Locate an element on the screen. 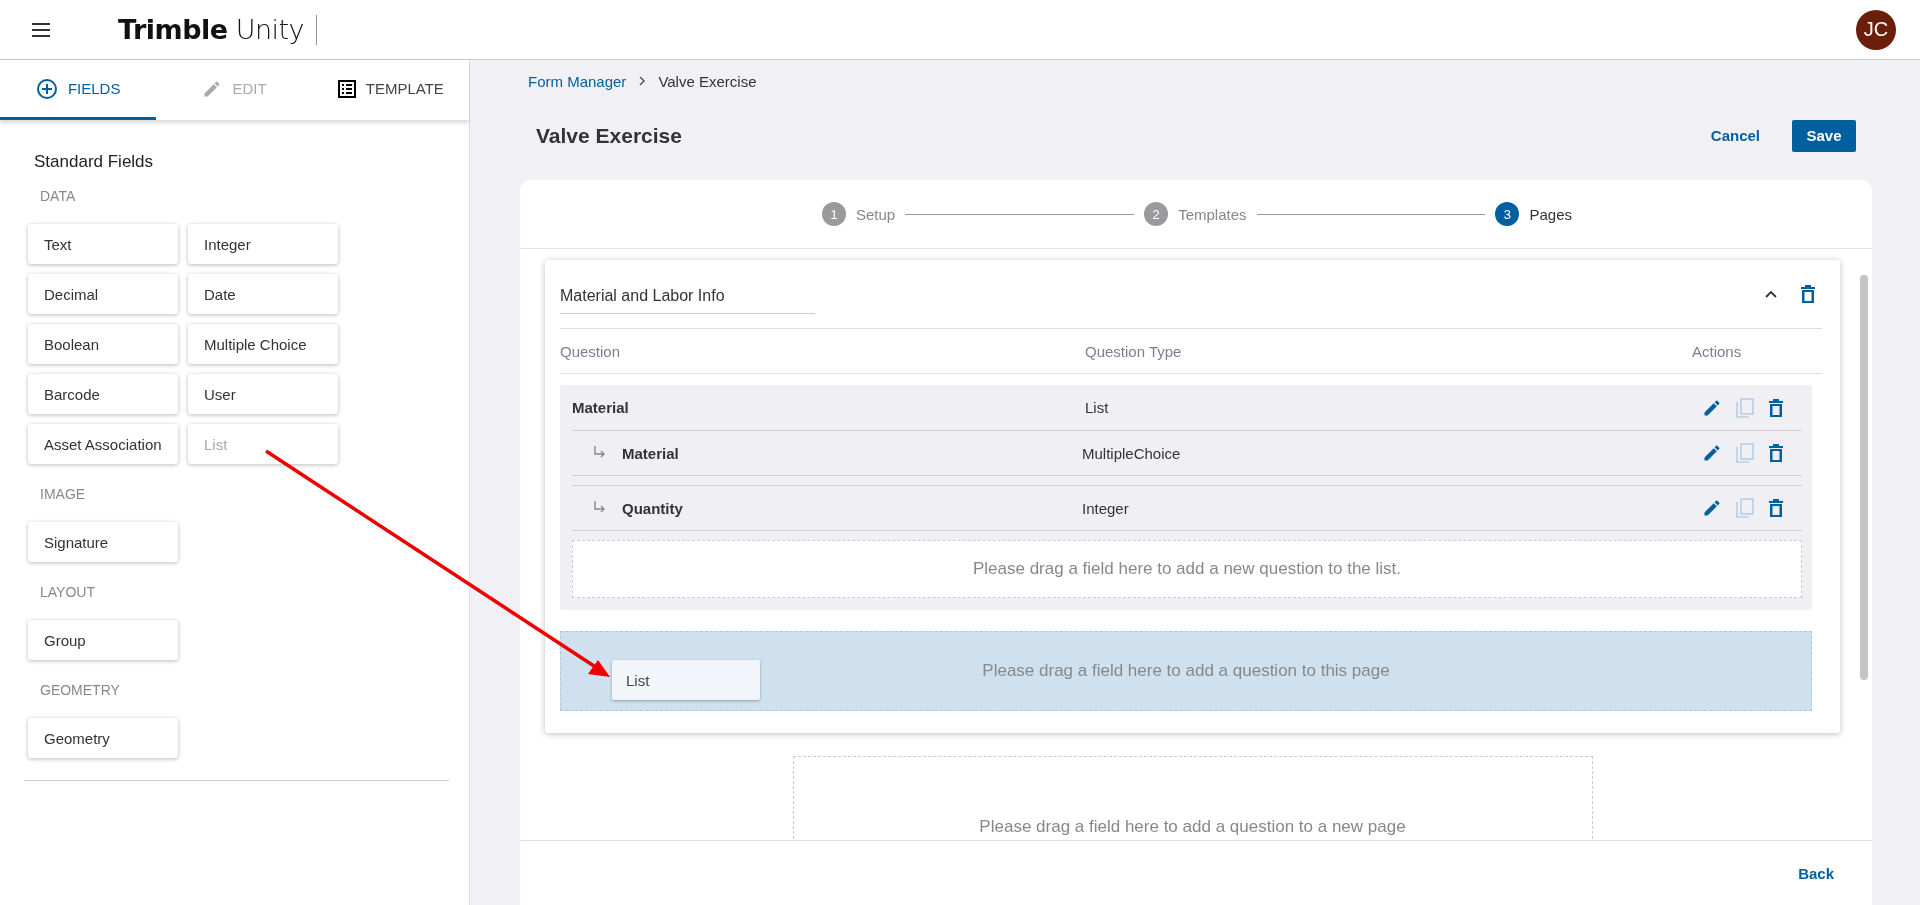 The height and width of the screenshot is (905, 1920). field-tile: Barcode is located at coordinates (103, 394).